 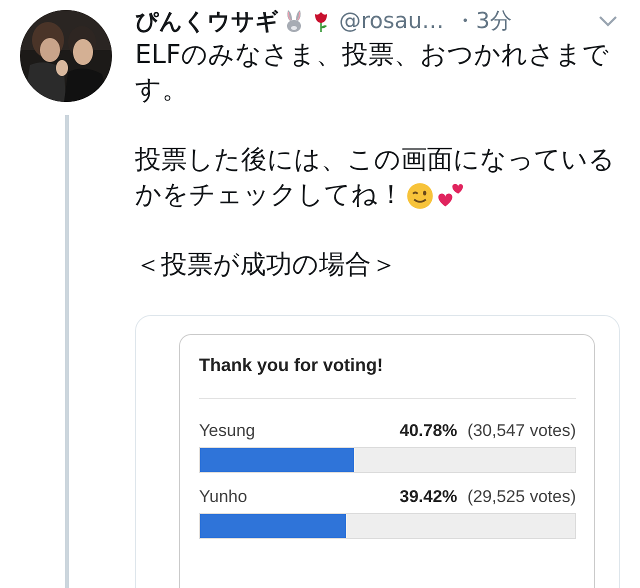 What do you see at coordinates (420, 196) in the screenshot?
I see `winking-smiley-icon` at bounding box center [420, 196].